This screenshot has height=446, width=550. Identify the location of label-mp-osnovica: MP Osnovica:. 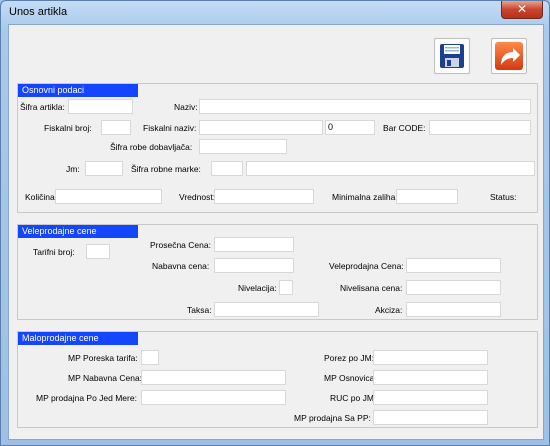
(350, 378).